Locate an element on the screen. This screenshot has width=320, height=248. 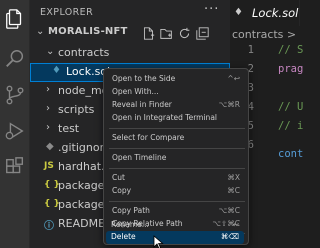
tree-item-label: node_mo is located at coordinates (83, 90).